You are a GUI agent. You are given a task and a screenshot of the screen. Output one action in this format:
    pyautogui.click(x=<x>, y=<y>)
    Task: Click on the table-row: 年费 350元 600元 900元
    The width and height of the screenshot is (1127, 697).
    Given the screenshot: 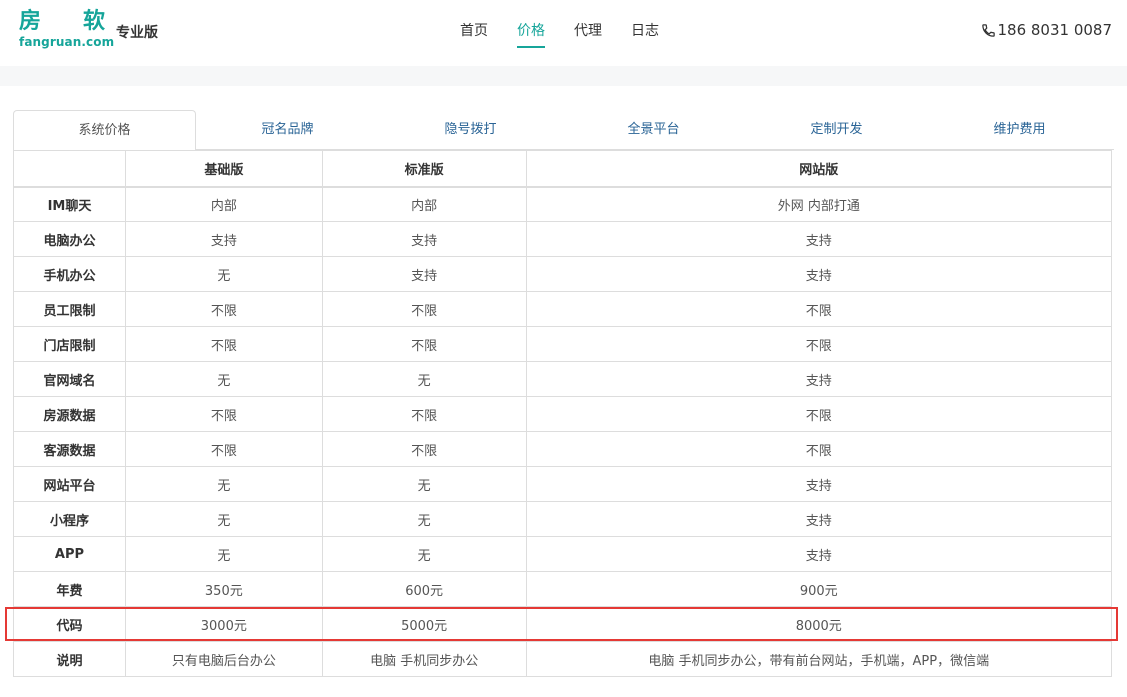 What is the action you would take?
    pyautogui.click(x=563, y=589)
    